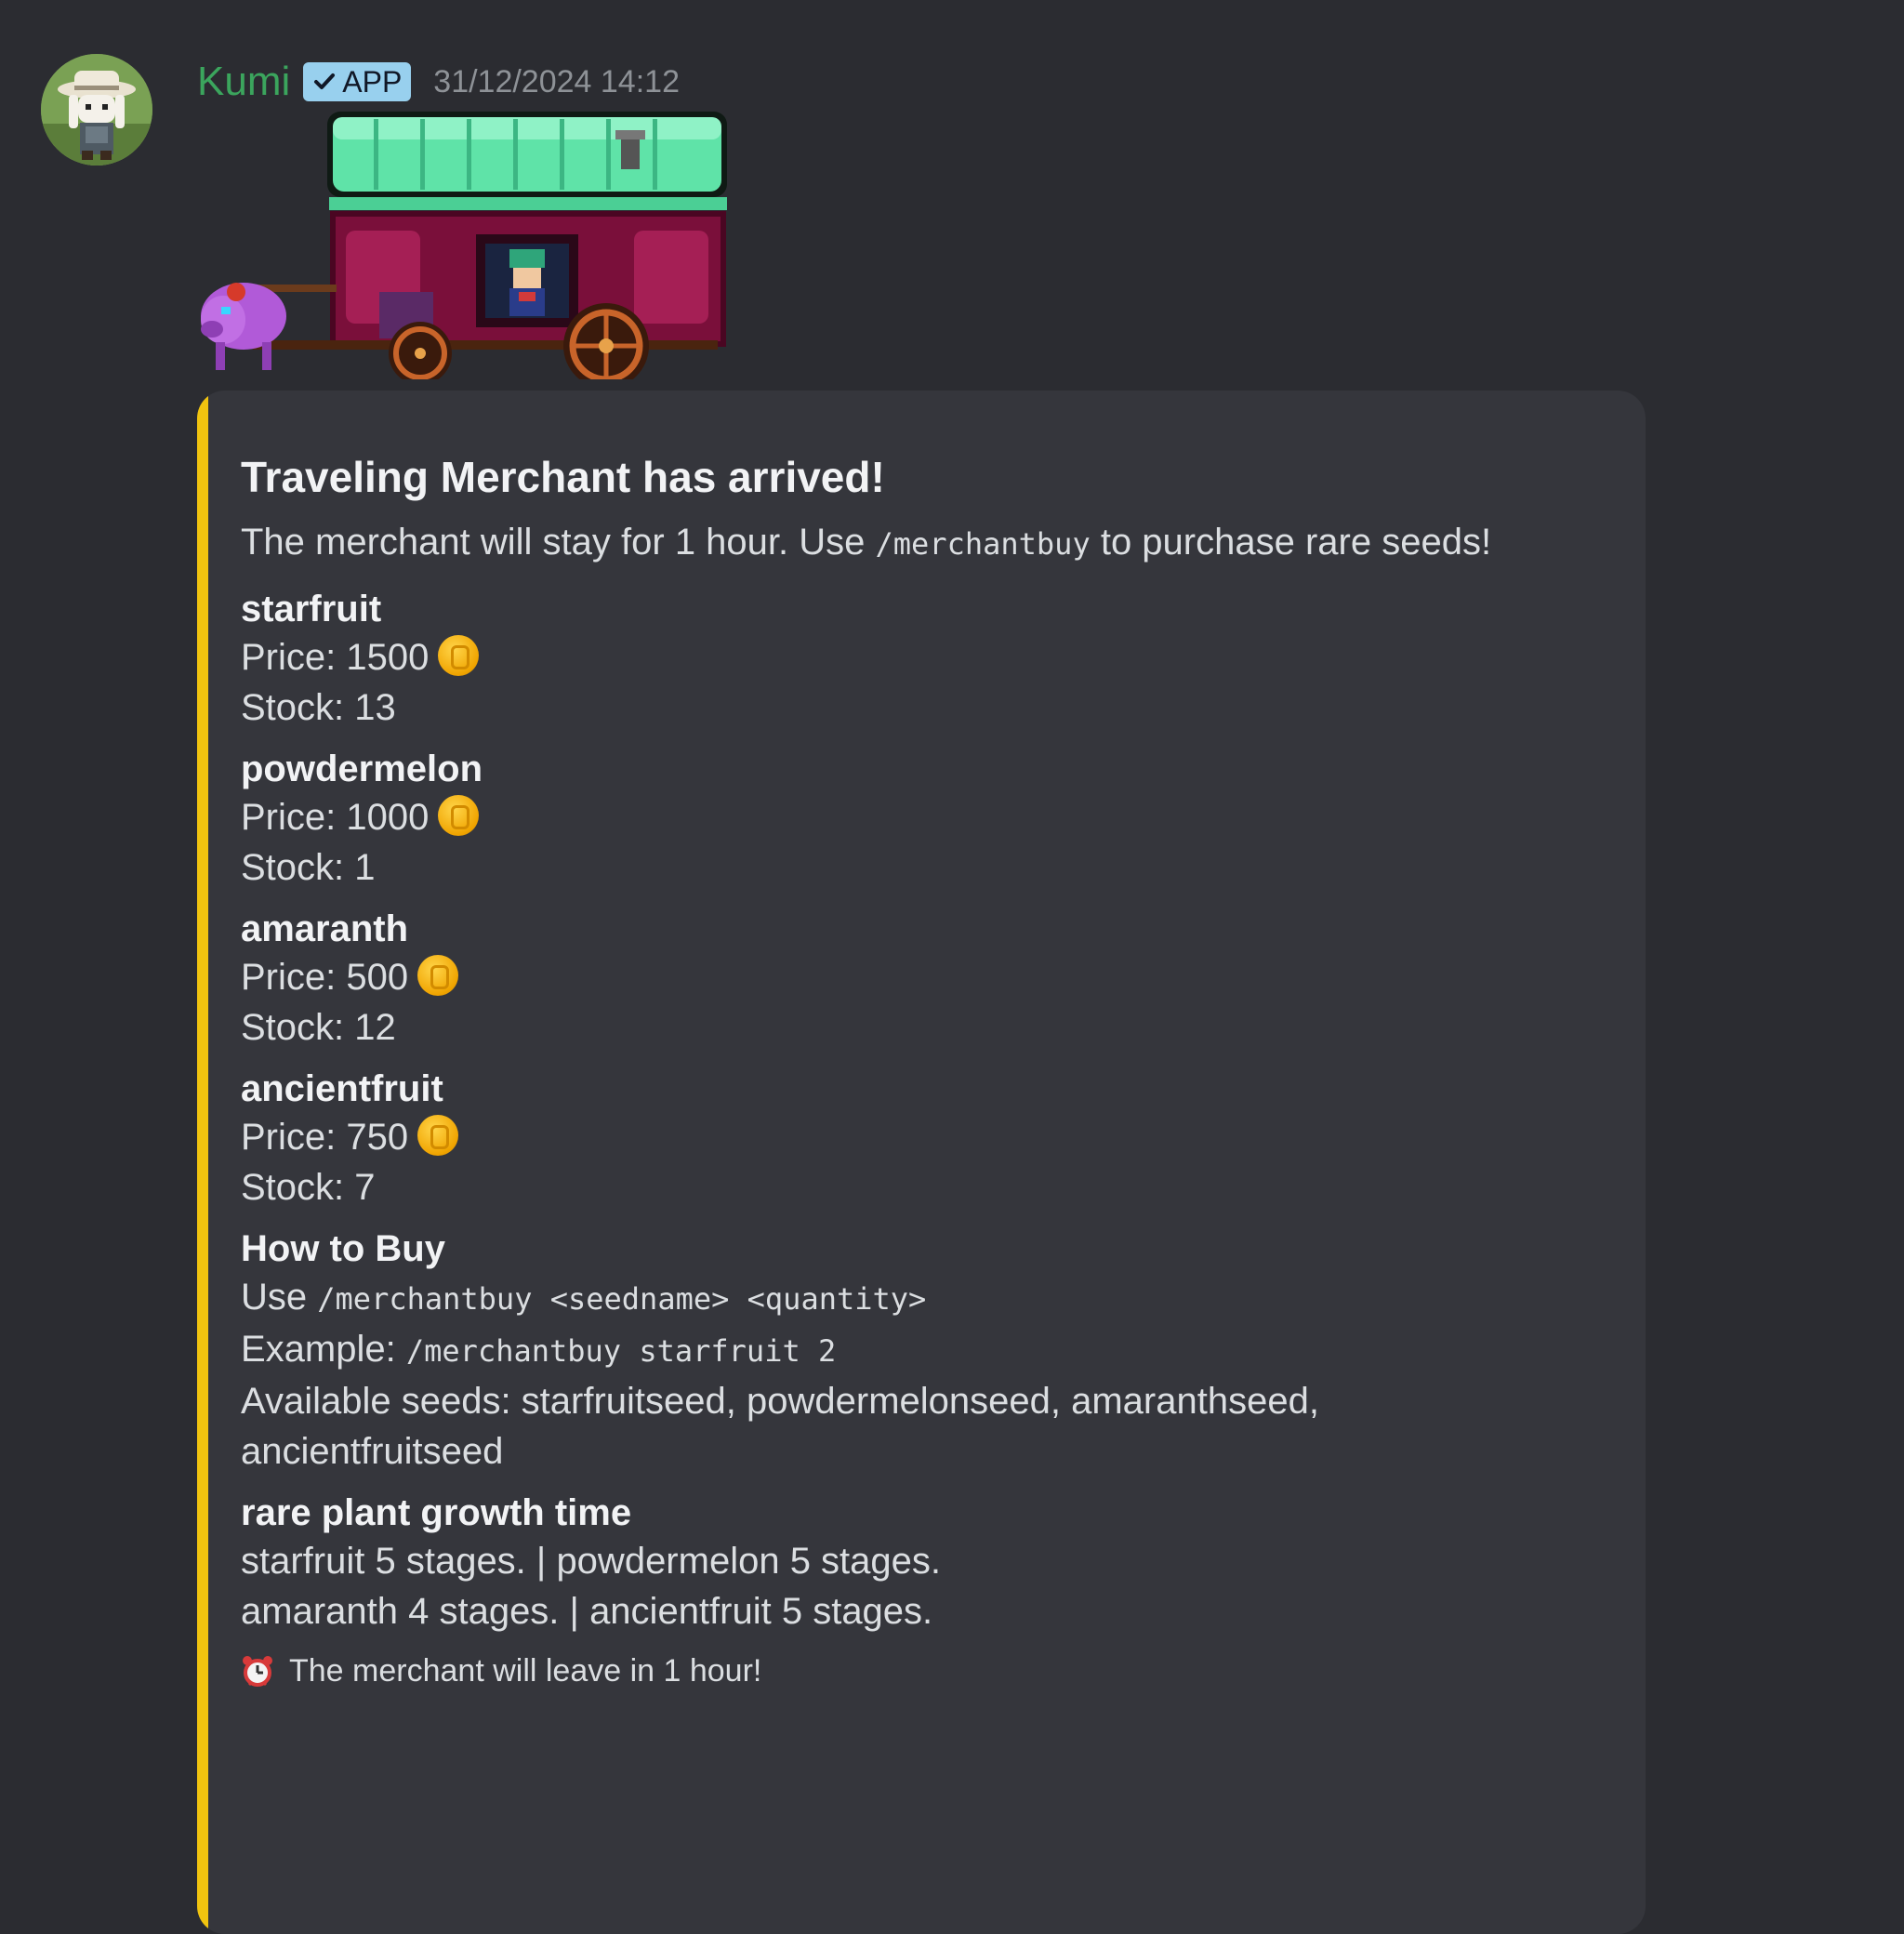 This screenshot has width=1904, height=1934. I want to click on seed-field-starfruit: starfruit Price: 1500 Stock: 13, so click(915, 659).